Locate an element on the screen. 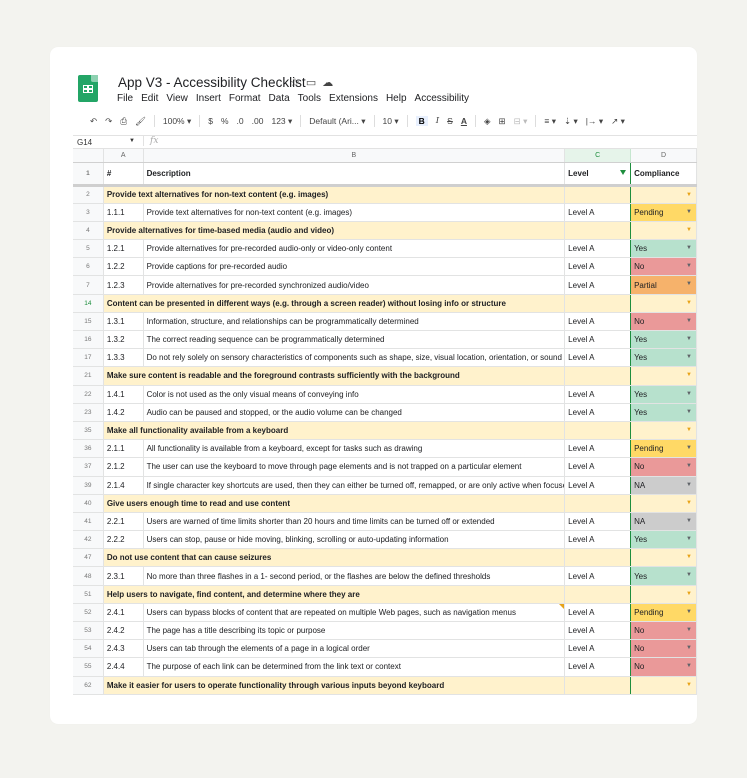 The height and width of the screenshot is (778, 747). select-all-corner is located at coordinates (88, 156).